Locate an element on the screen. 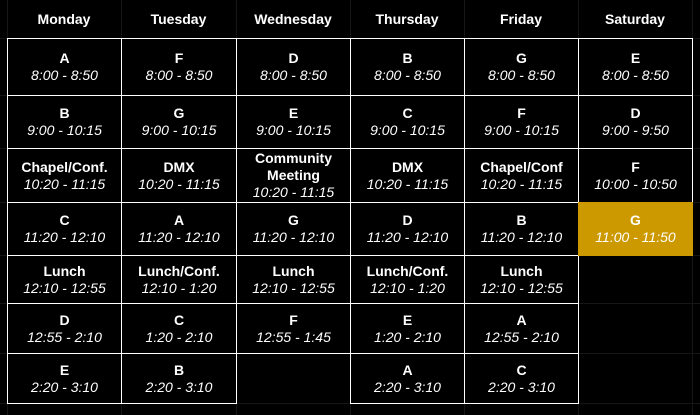 The image size is (700, 415). schedule-period: B 11:20 - 12:10 is located at coordinates (521, 229).